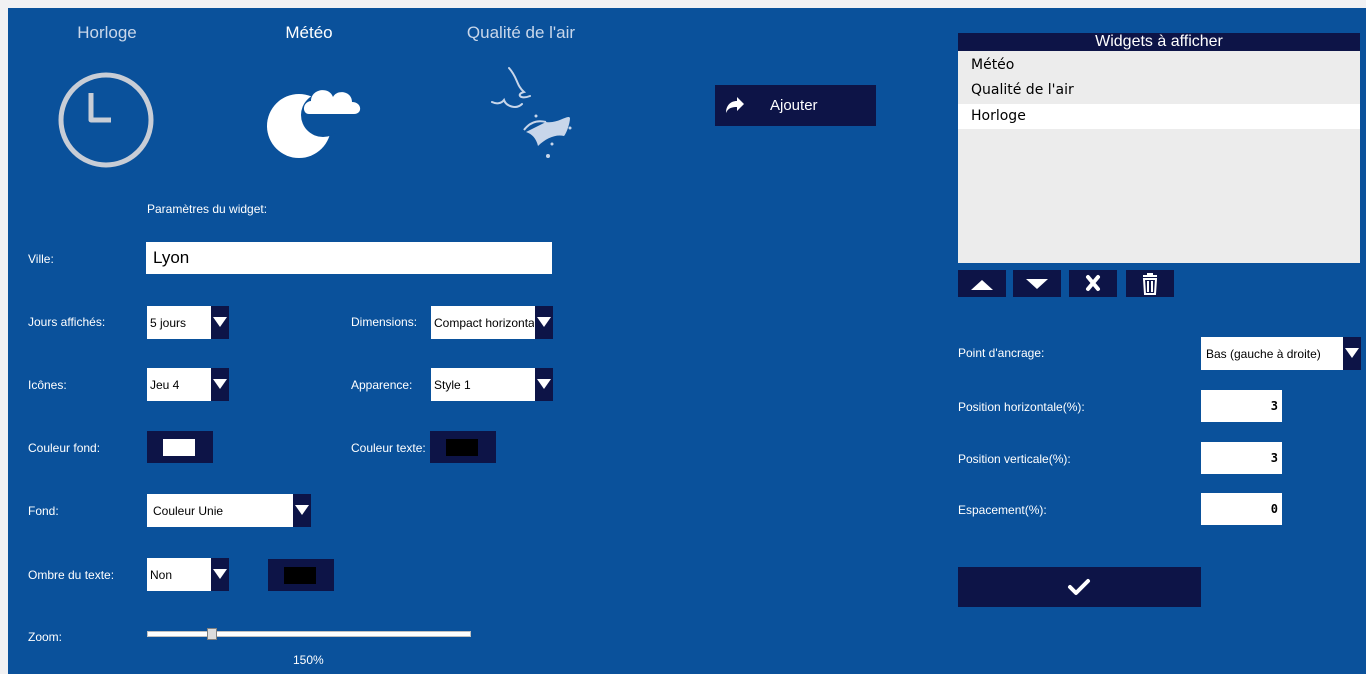 This screenshot has width=1366, height=674. I want to click on text-color-picker, so click(463, 447).